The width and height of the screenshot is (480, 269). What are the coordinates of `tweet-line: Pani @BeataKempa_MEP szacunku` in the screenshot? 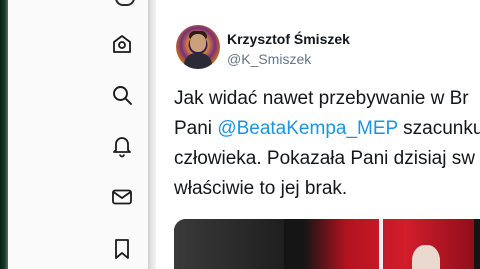 It's located at (327, 128).